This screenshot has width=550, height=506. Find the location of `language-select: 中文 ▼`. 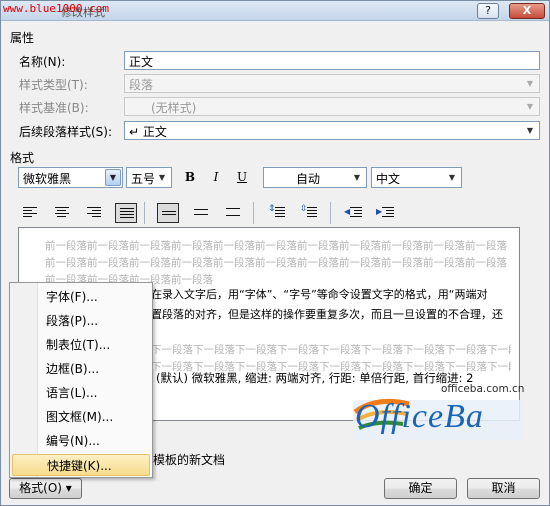

language-select: 中文 ▼ is located at coordinates (416, 177).